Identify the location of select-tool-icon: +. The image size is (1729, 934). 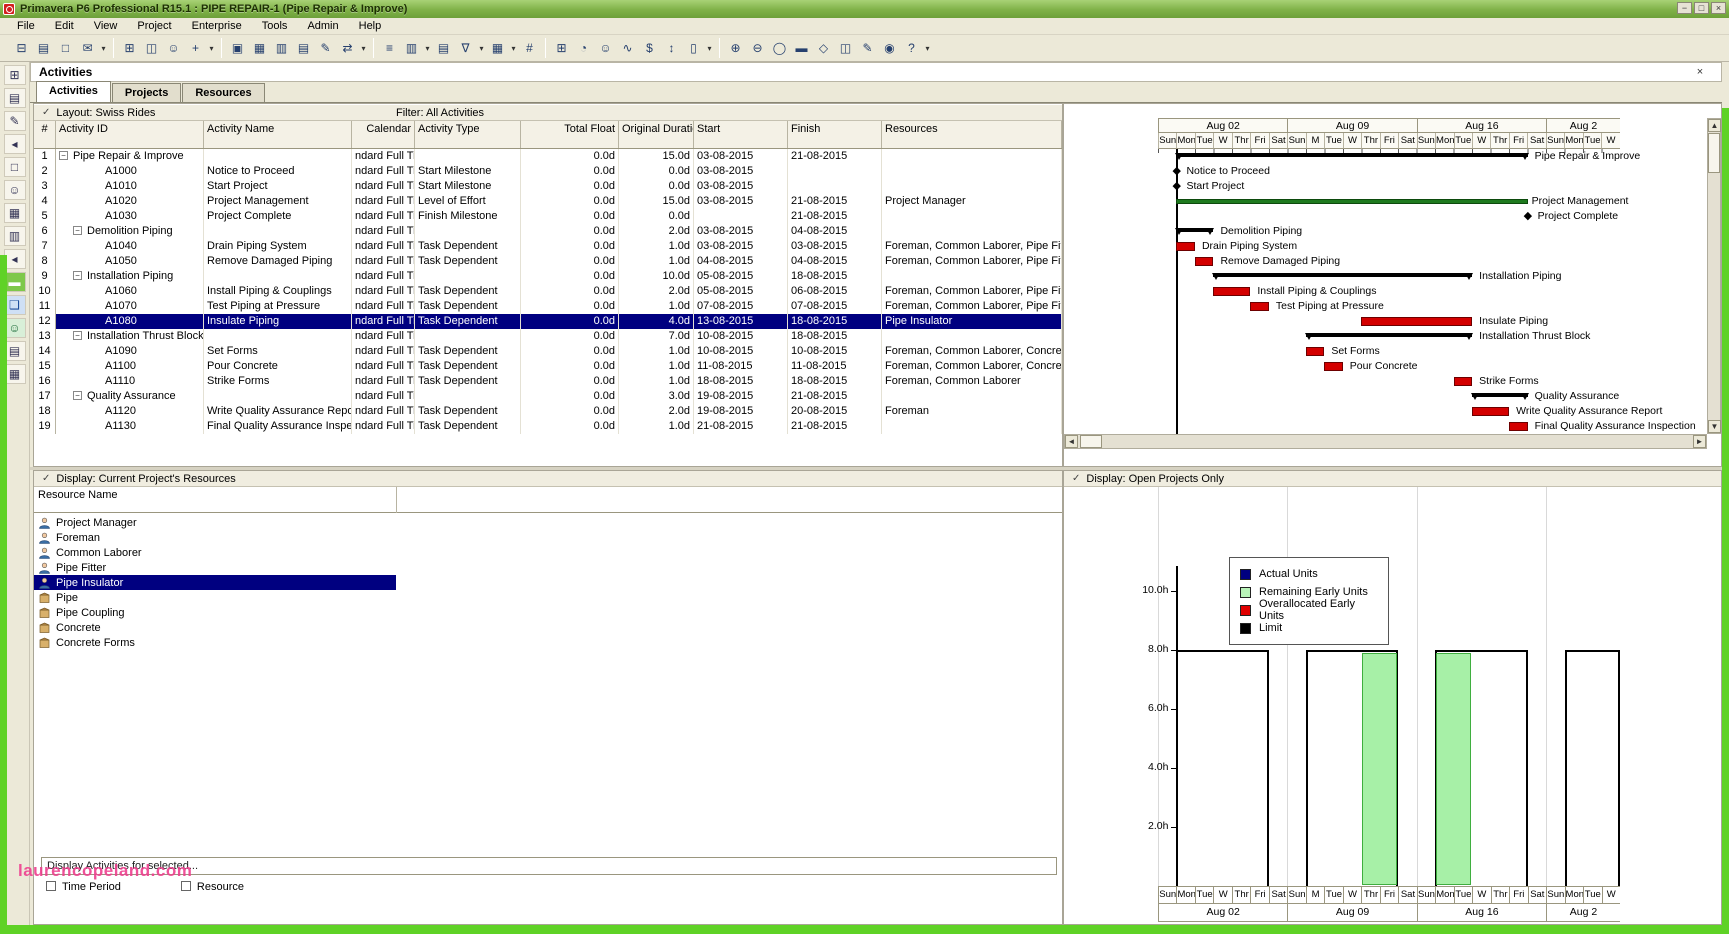
(195, 48).